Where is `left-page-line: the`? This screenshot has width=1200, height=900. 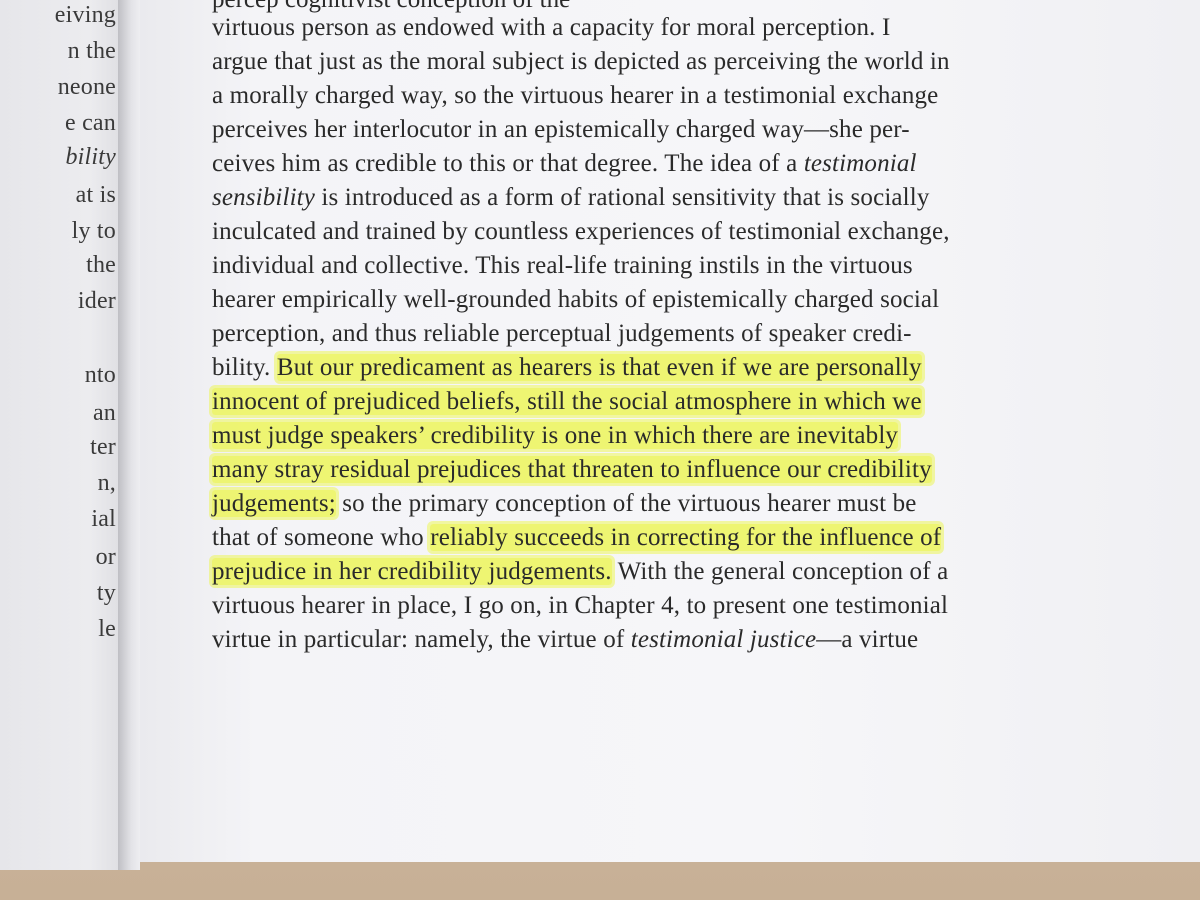
left-page-line: the is located at coordinates (101, 265).